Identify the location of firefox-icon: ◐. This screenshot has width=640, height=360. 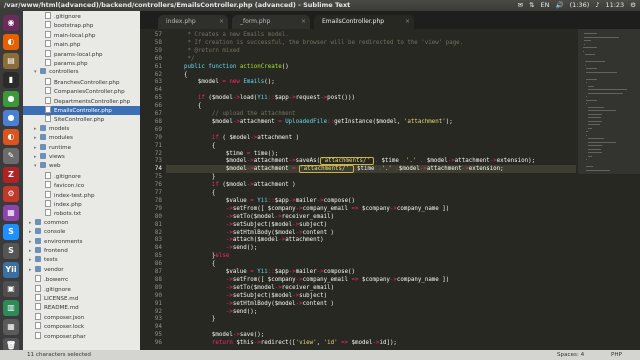
(11, 42).